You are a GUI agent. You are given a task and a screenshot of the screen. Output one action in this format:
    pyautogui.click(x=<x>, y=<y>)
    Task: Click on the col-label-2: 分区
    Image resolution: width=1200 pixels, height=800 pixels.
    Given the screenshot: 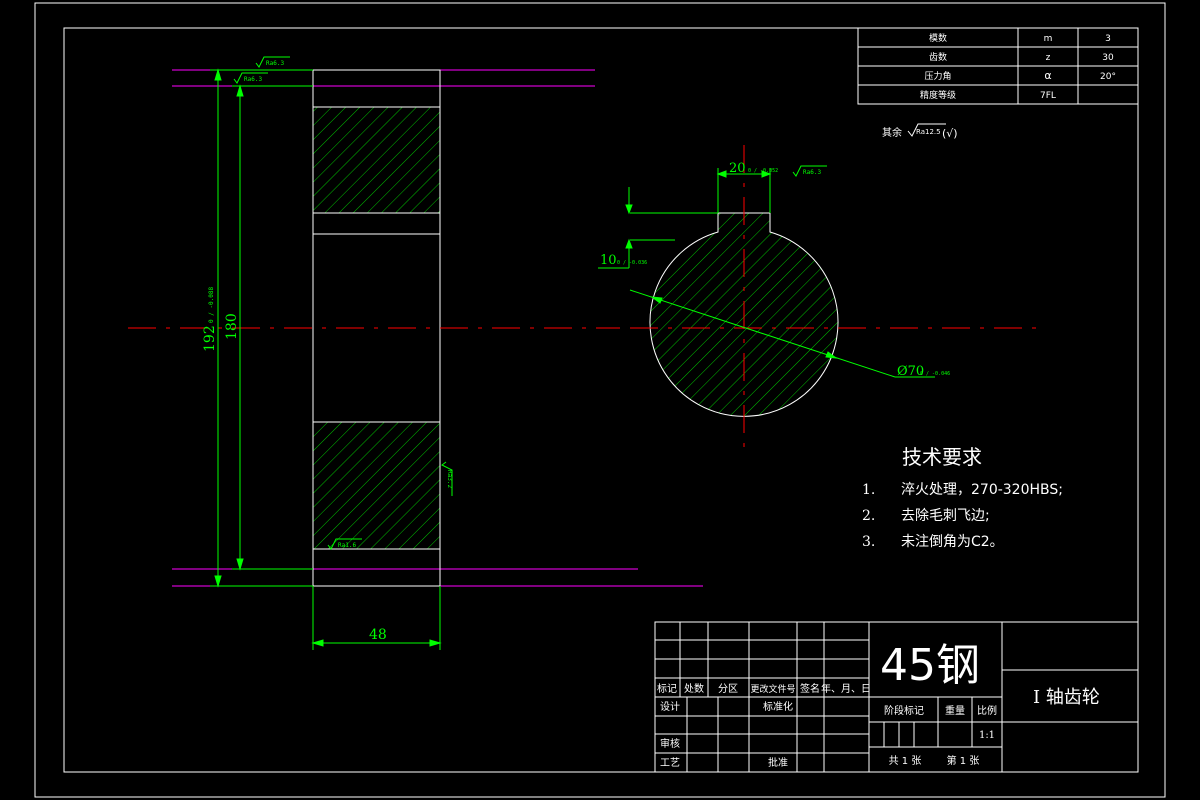 What is the action you would take?
    pyautogui.click(x=728, y=689)
    